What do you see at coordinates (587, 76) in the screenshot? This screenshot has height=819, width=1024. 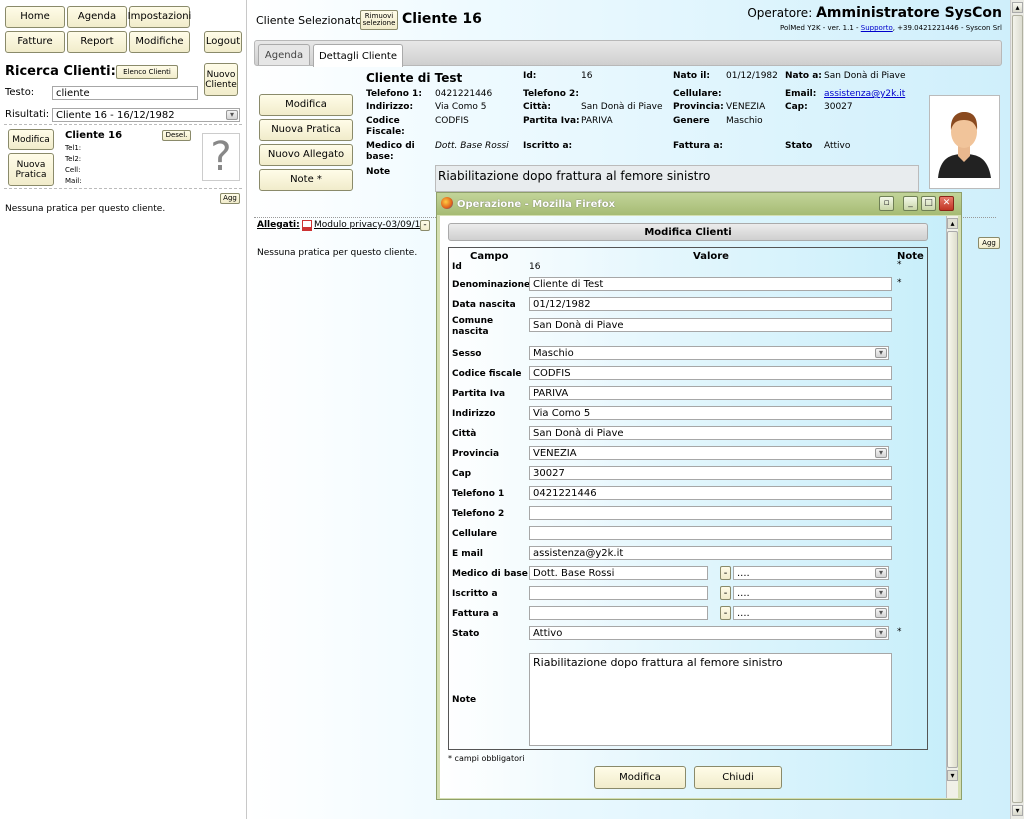 I see `id-value: 16` at bounding box center [587, 76].